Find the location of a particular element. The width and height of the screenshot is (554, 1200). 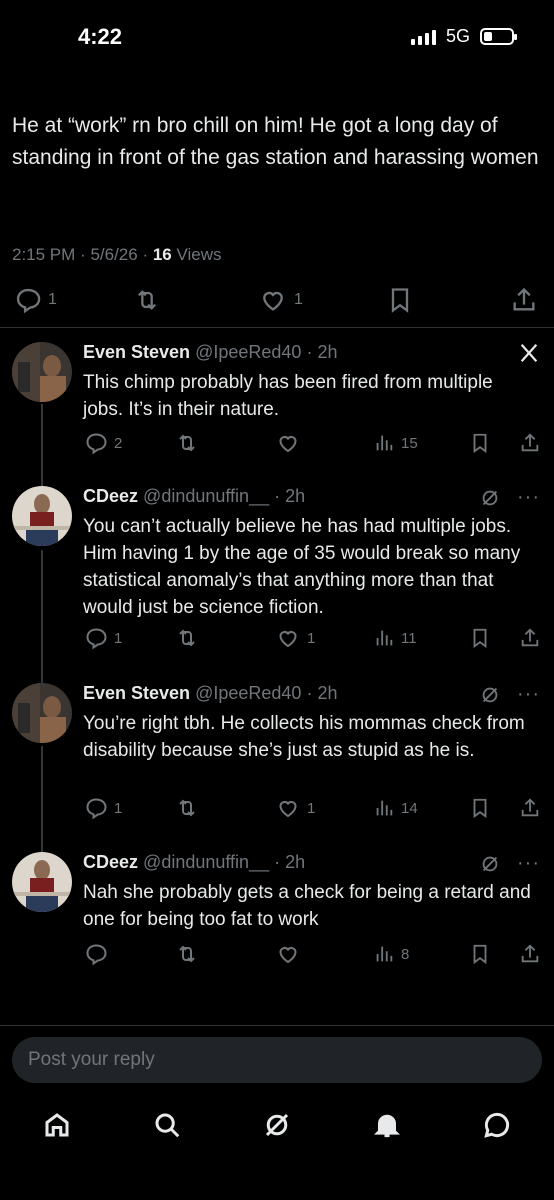

search-icon is located at coordinates (167, 1125).